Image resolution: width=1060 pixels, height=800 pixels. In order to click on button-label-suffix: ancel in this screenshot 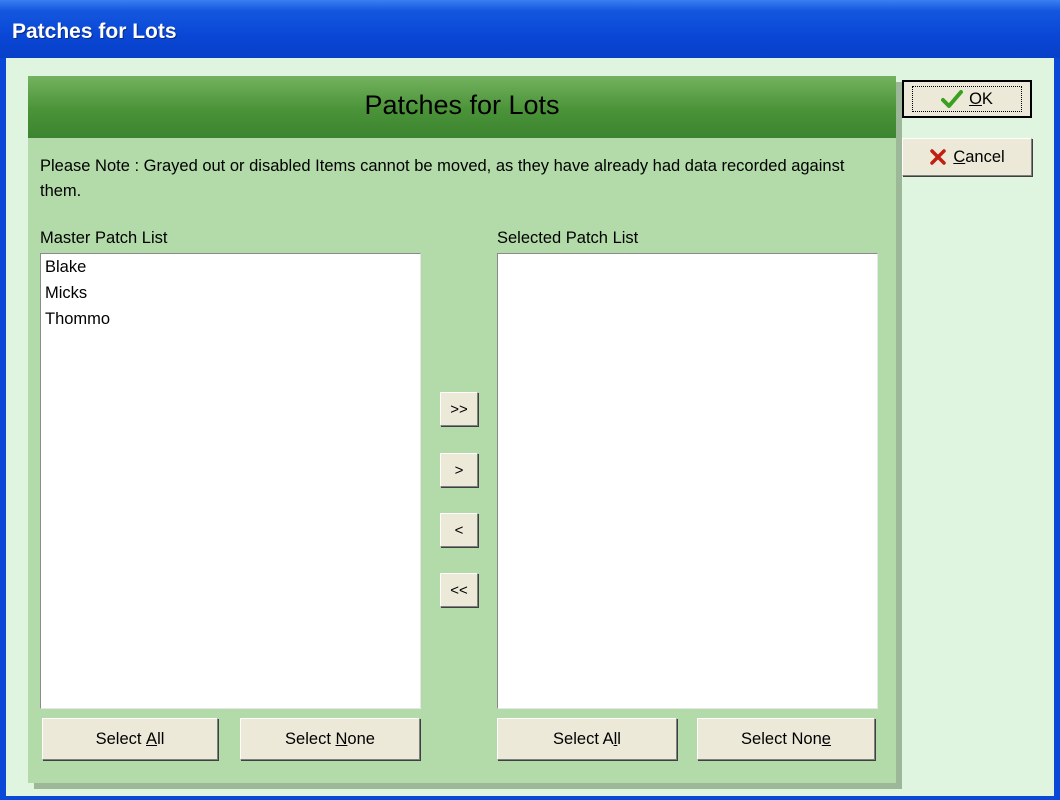, I will do `click(985, 156)`.